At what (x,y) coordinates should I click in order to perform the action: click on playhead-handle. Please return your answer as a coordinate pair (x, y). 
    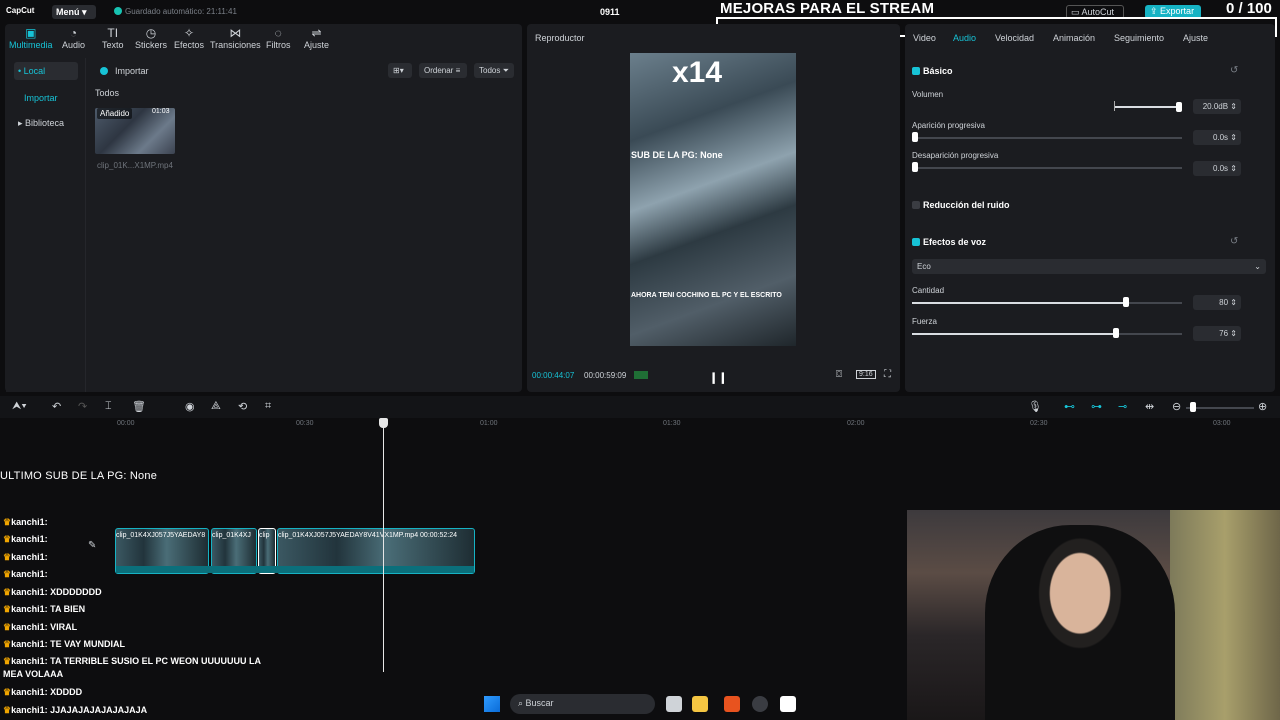
    Looking at the image, I should click on (383, 423).